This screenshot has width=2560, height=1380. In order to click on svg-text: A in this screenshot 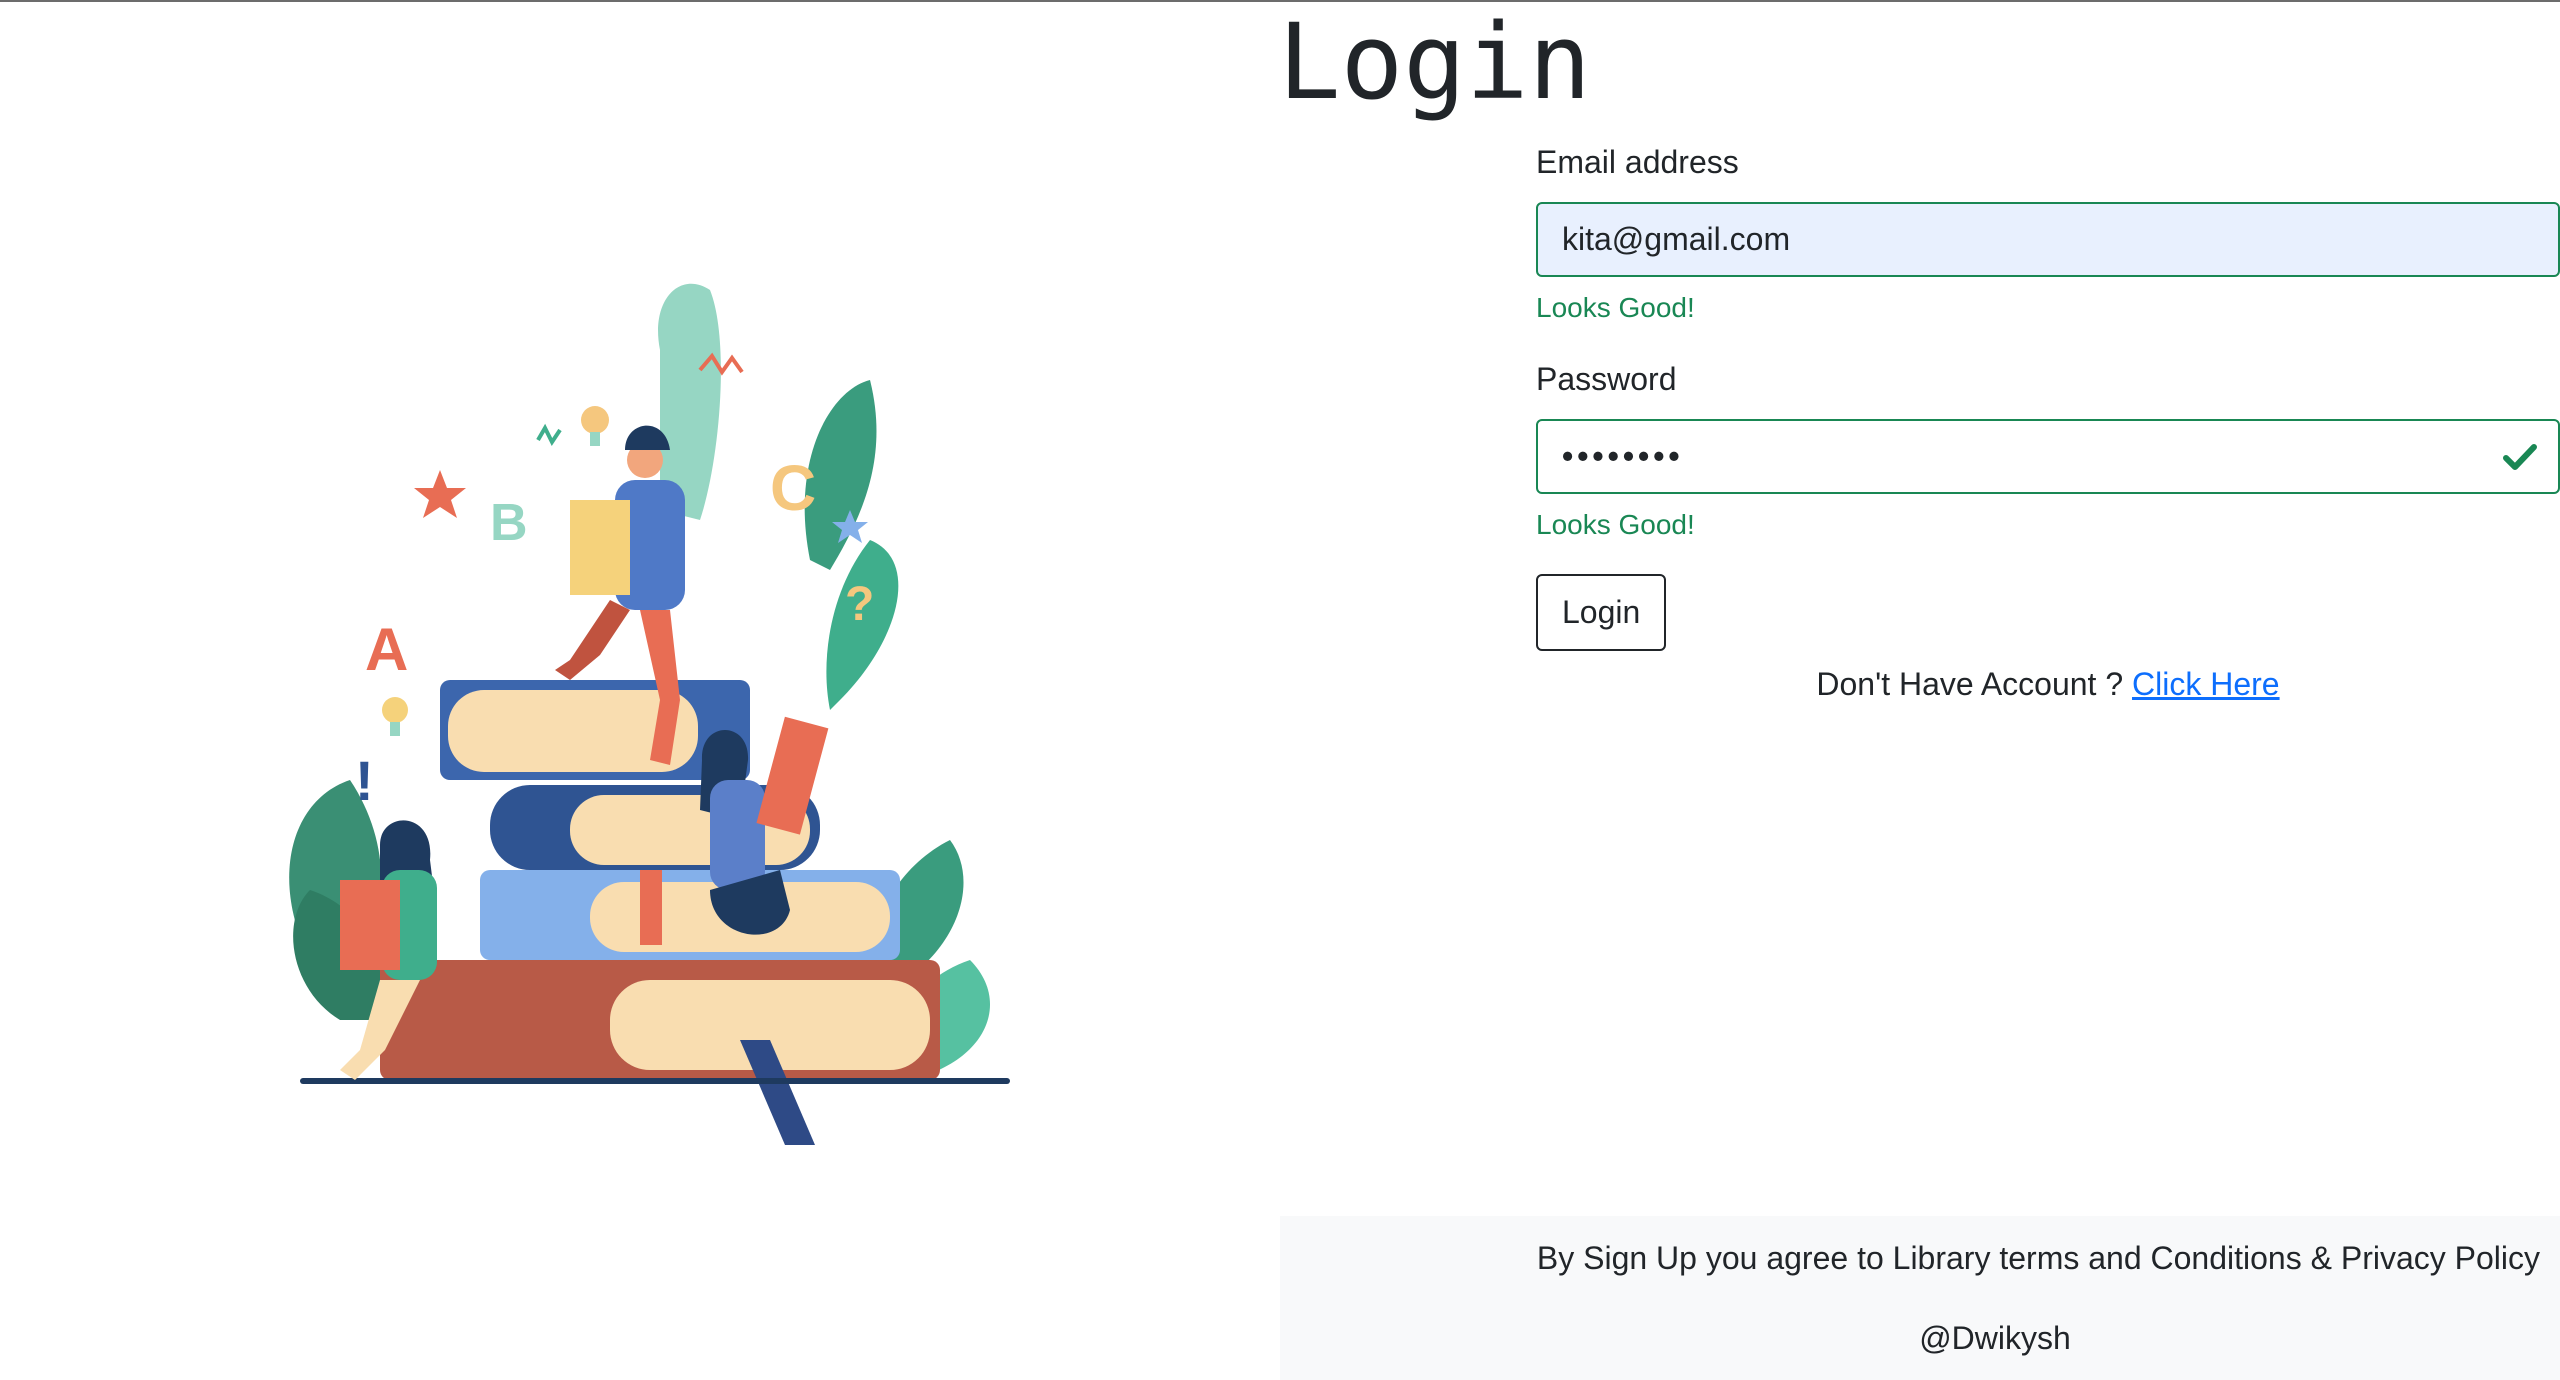, I will do `click(386, 649)`.